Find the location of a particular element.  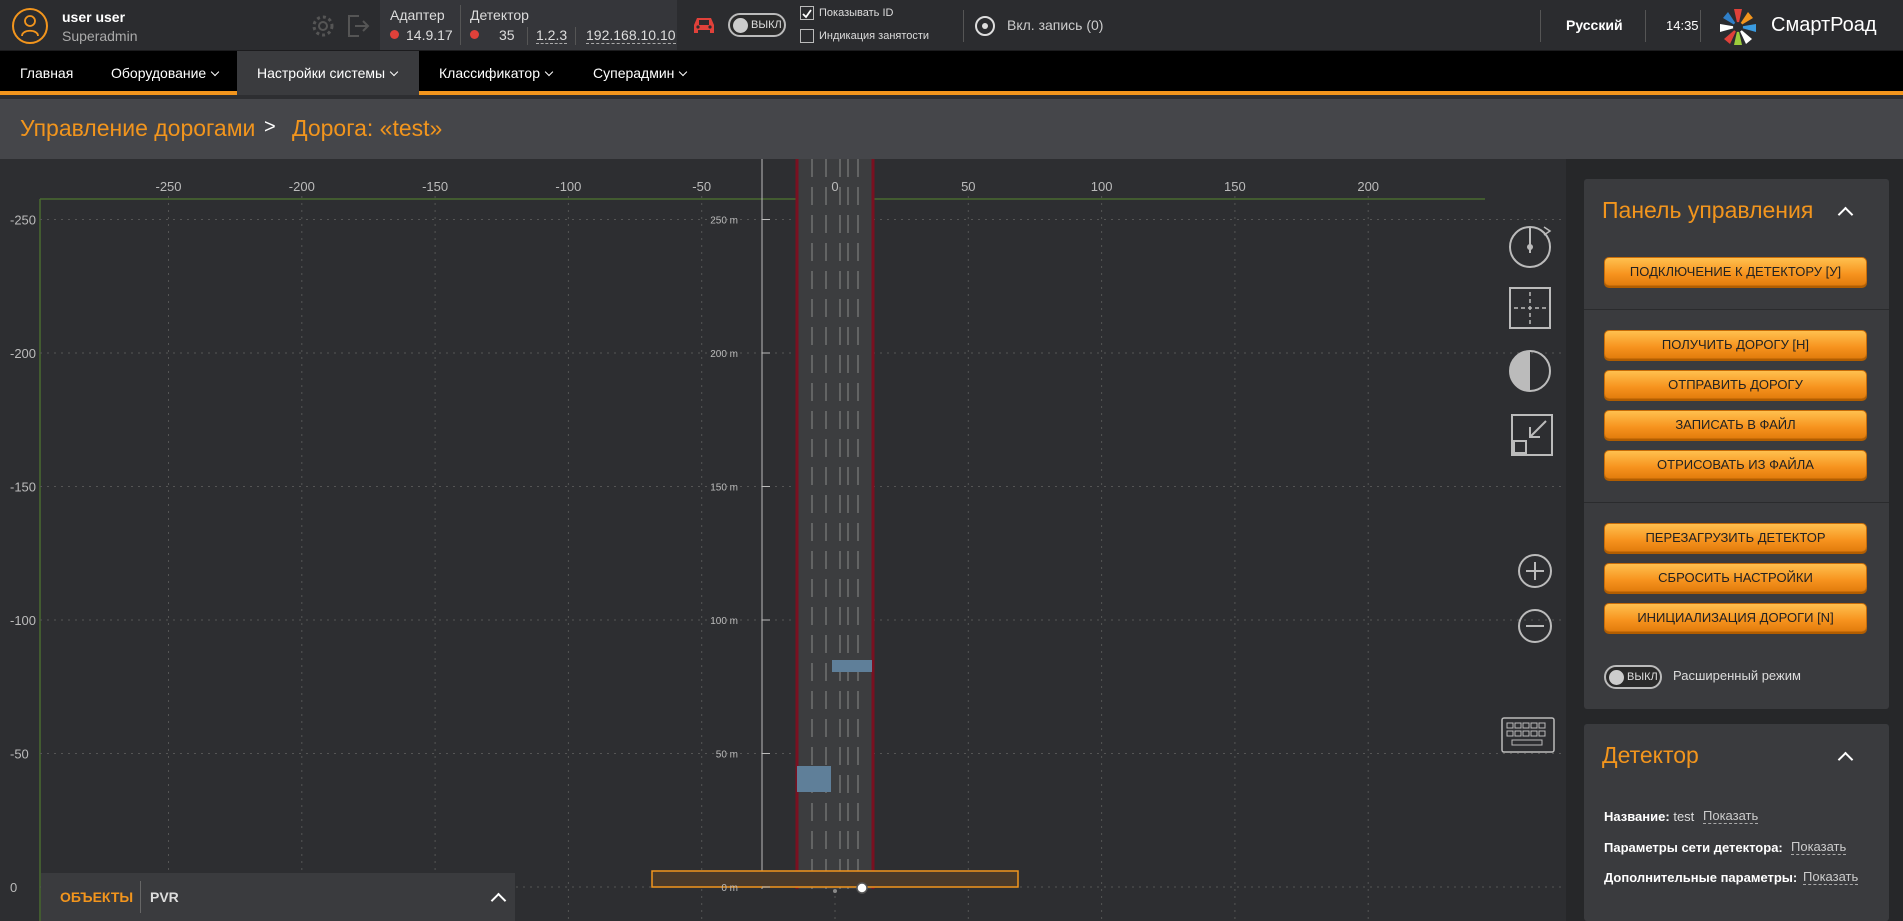

draw-from-file-button: ОТРИСОВАТЬ ИЗ ФАЙЛА is located at coordinates (1735, 464).